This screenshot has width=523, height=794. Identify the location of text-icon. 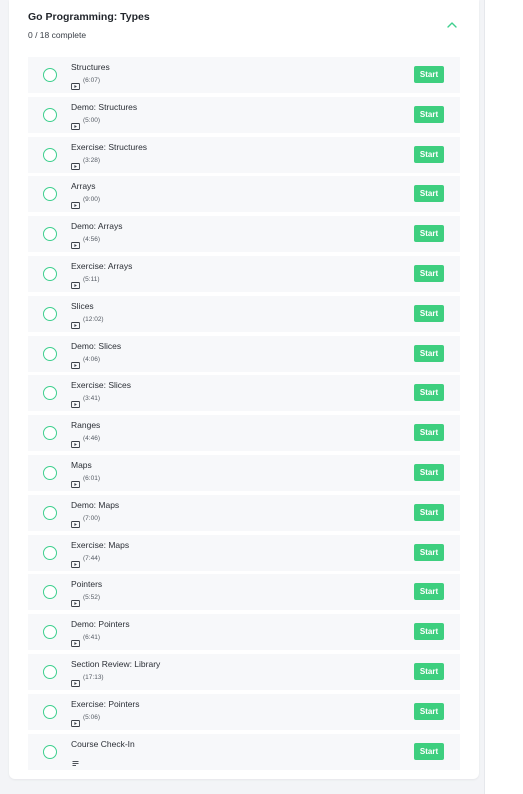
(75, 760).